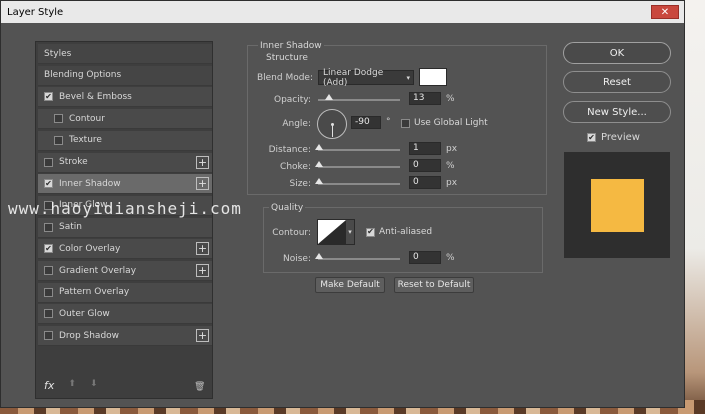  Describe the element at coordinates (292, 100) in the screenshot. I see `opacity-label: Opacity:` at that location.